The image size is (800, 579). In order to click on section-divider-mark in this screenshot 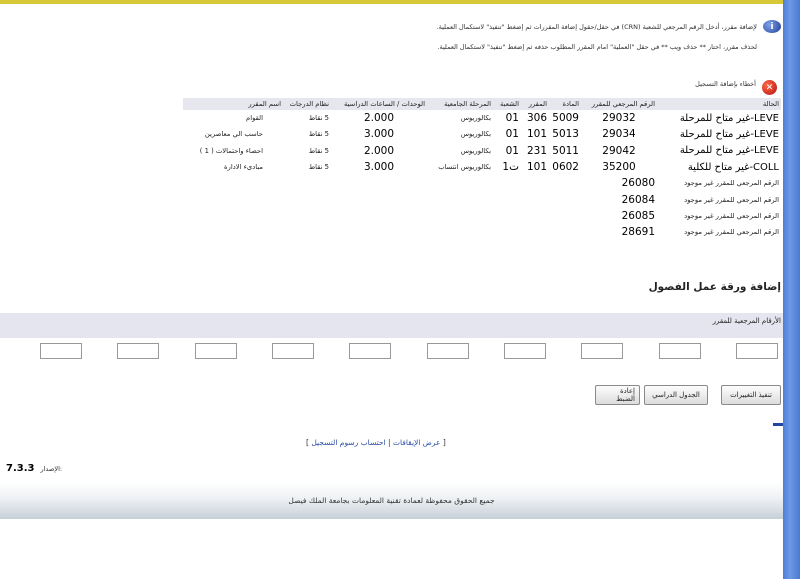, I will do `click(778, 424)`.